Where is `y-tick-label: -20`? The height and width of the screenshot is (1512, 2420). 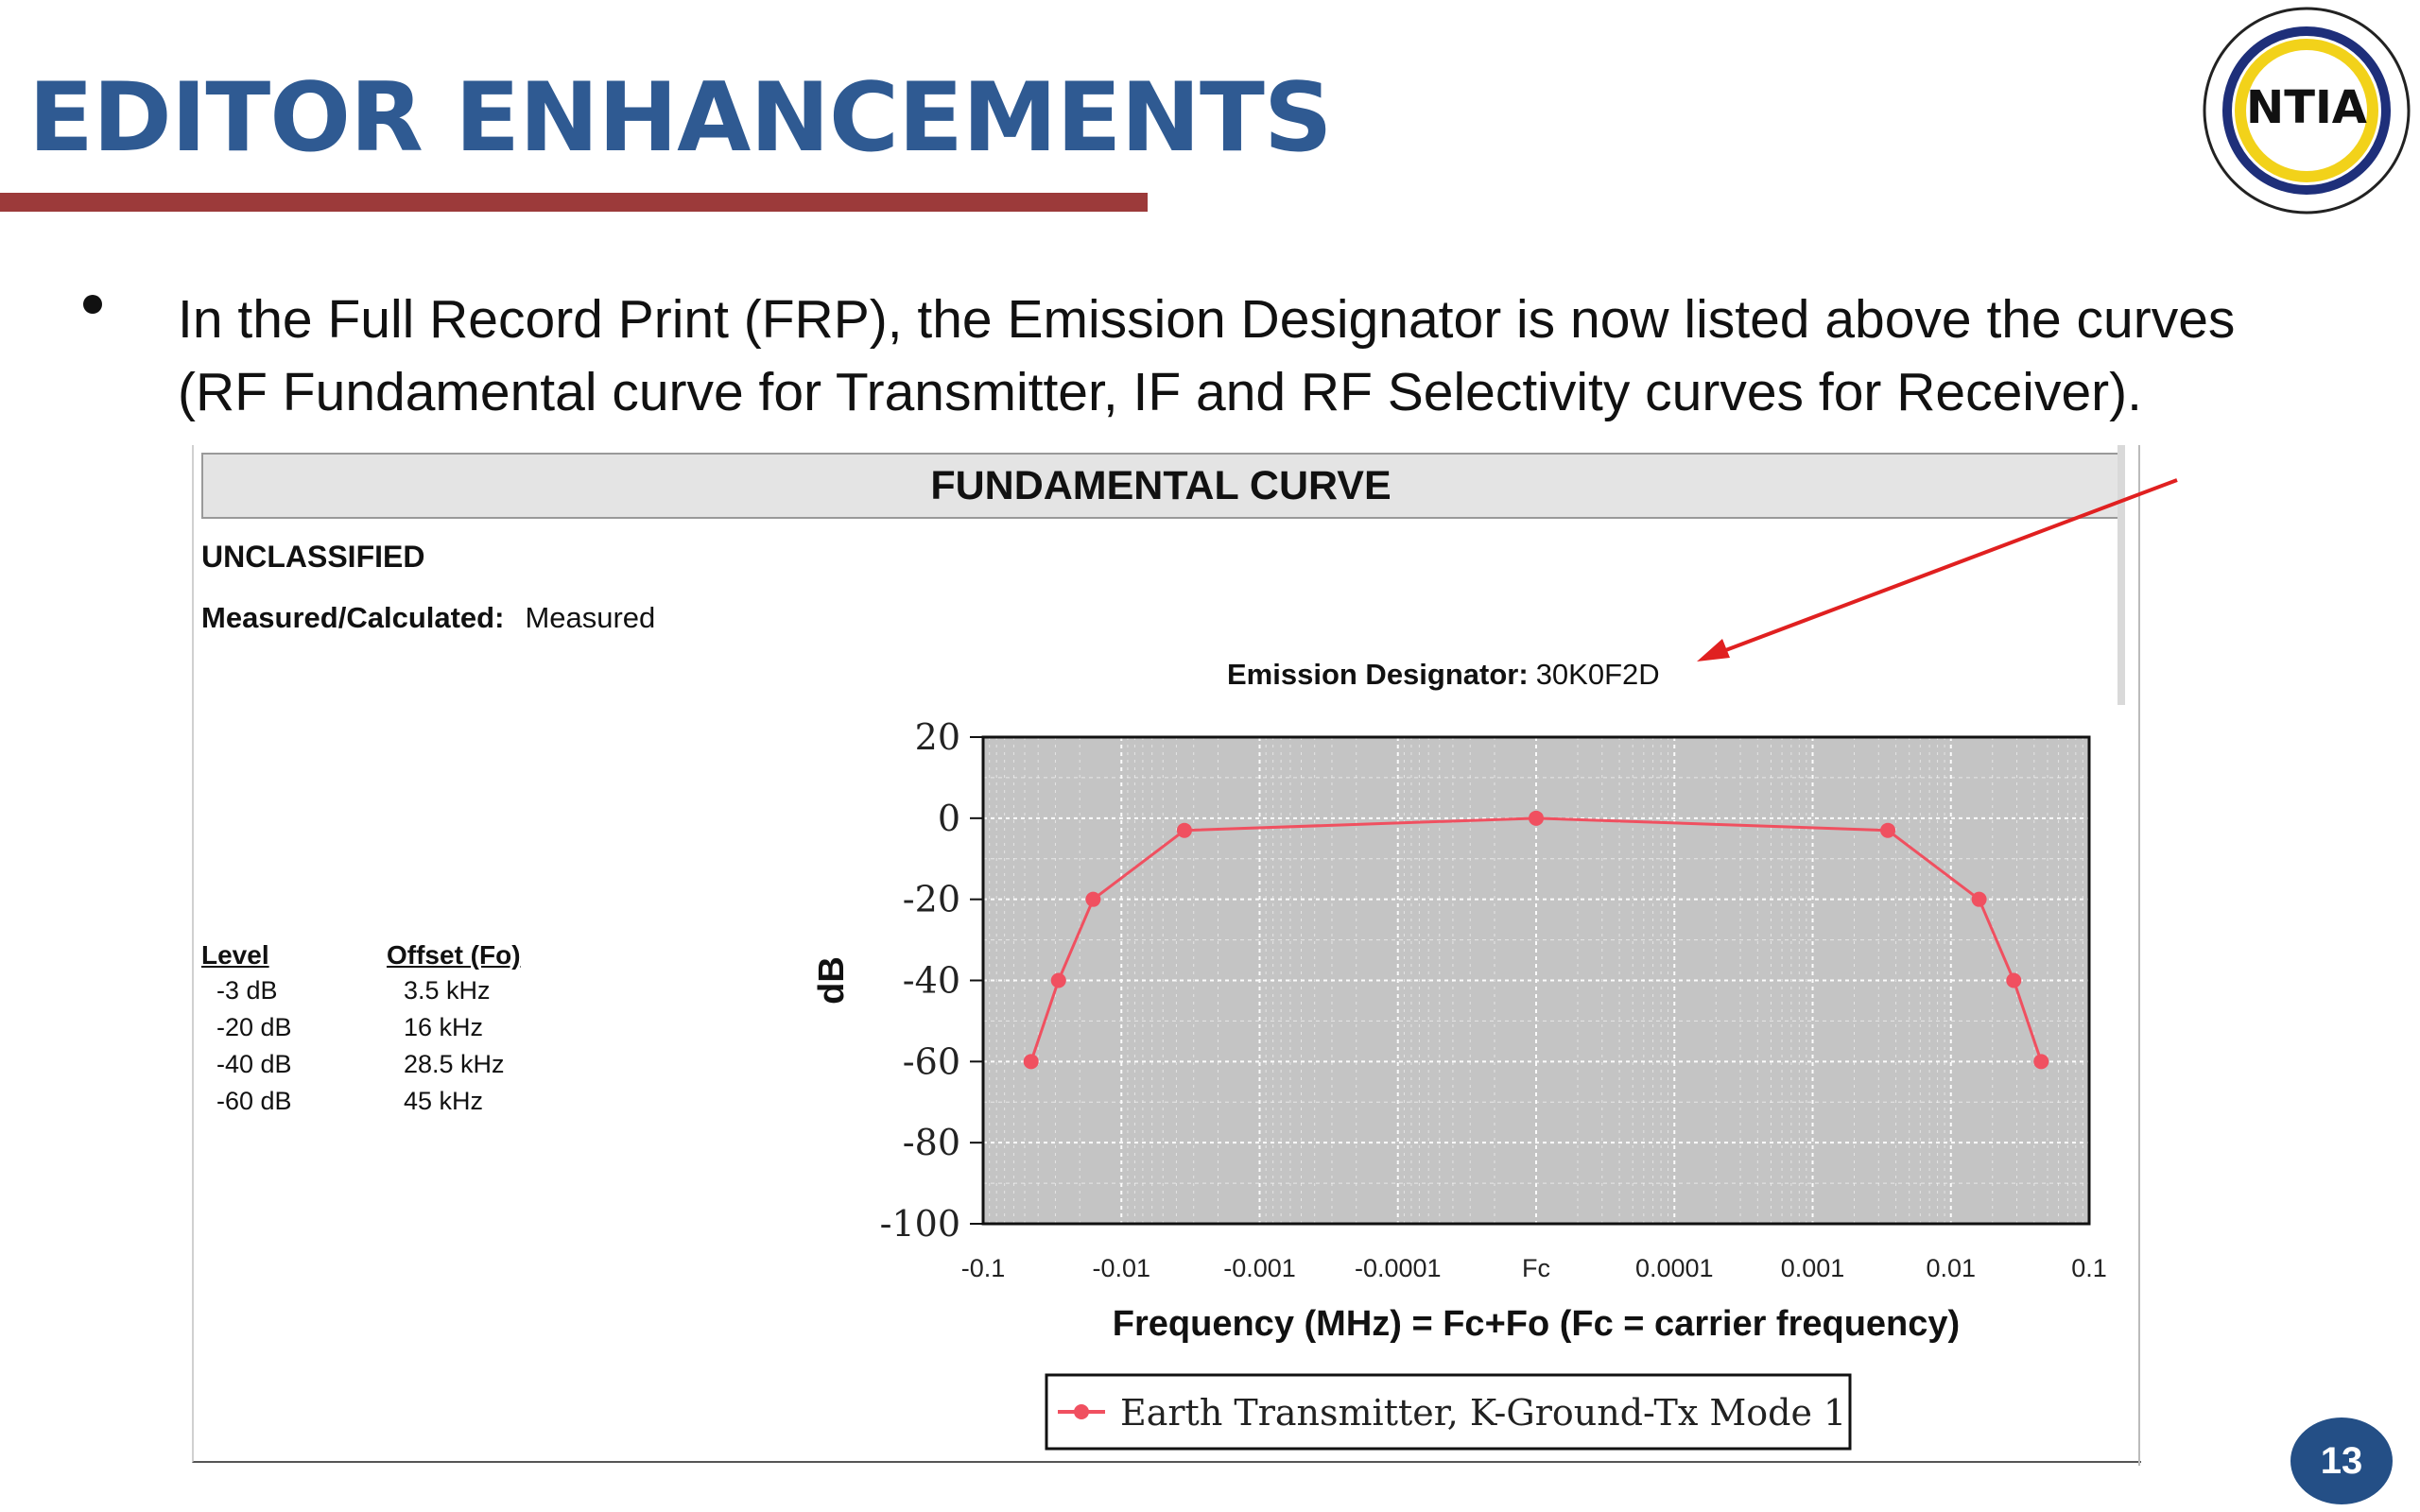
y-tick-label: -20 is located at coordinates (931, 899).